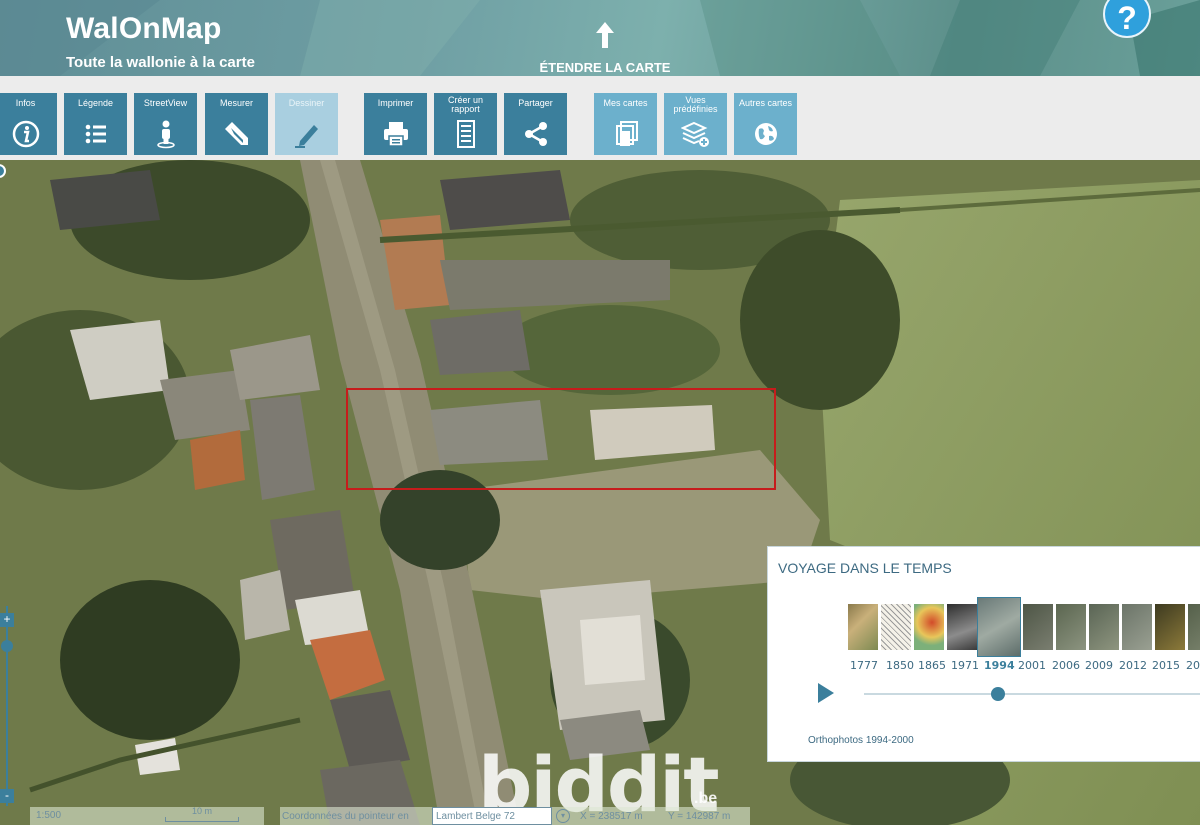  I want to click on globe-icon, so click(765, 134).